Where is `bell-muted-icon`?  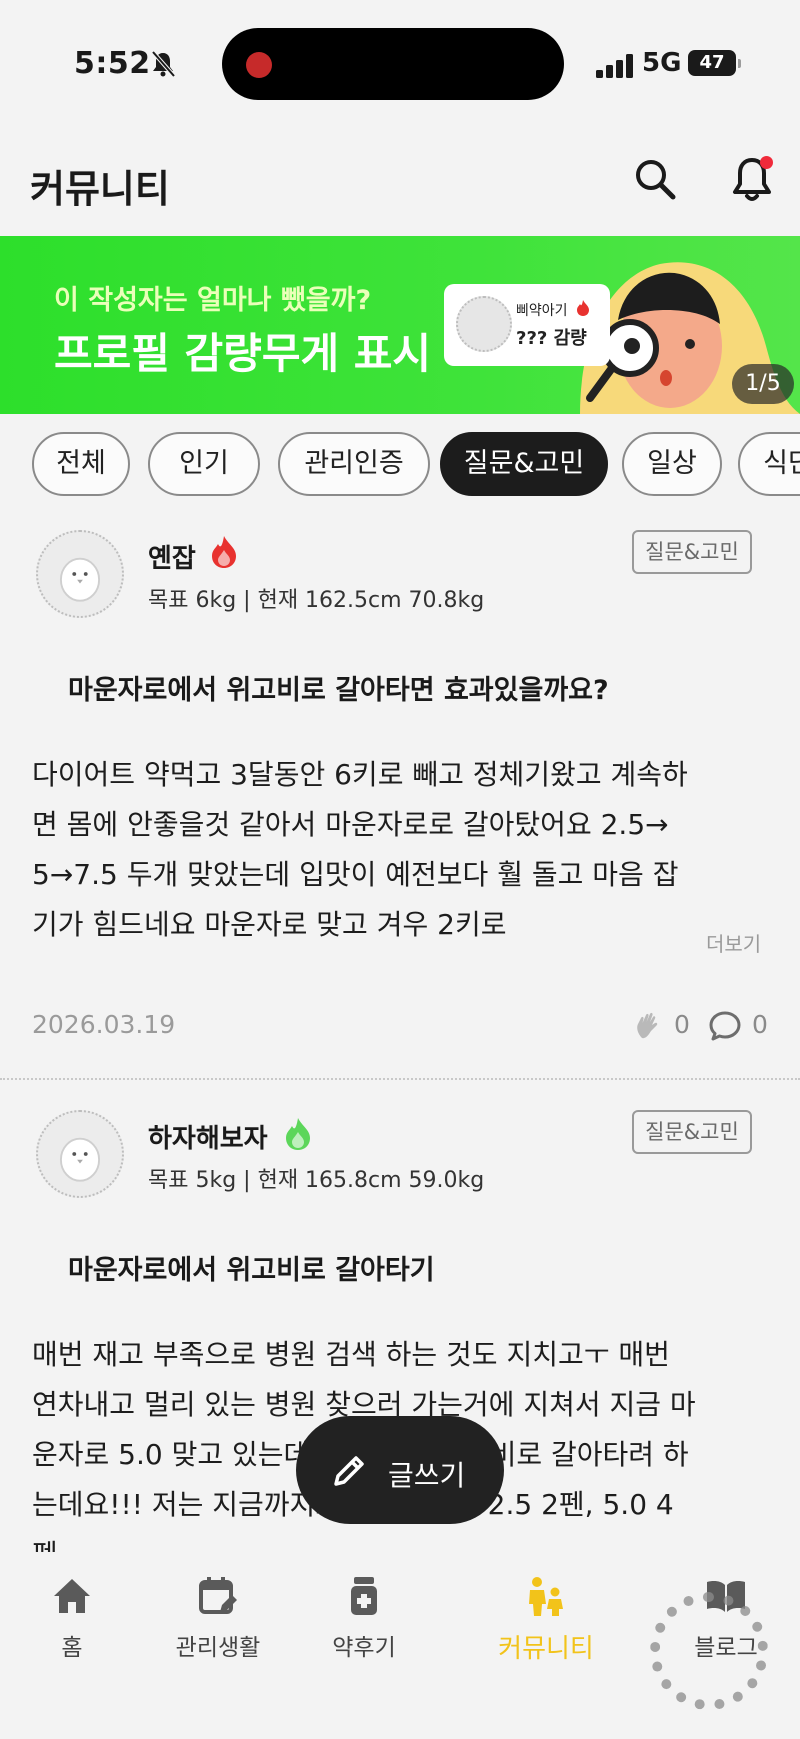 bell-muted-icon is located at coordinates (163, 64).